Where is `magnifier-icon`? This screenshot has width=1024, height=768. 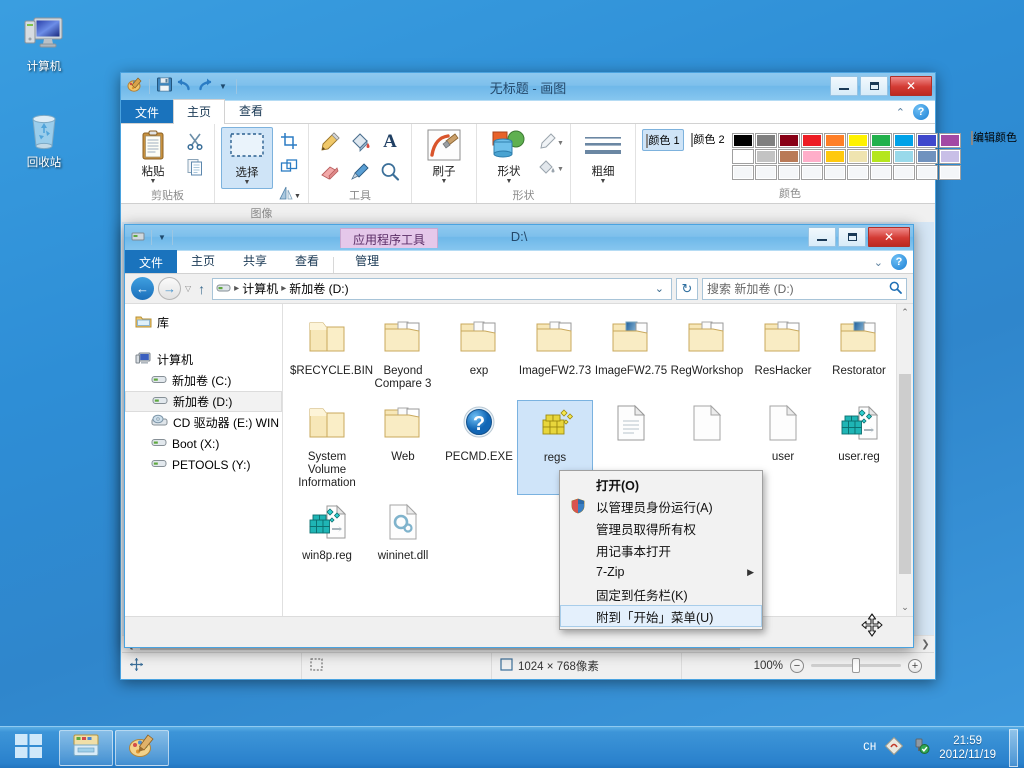 magnifier-icon is located at coordinates (390, 172).